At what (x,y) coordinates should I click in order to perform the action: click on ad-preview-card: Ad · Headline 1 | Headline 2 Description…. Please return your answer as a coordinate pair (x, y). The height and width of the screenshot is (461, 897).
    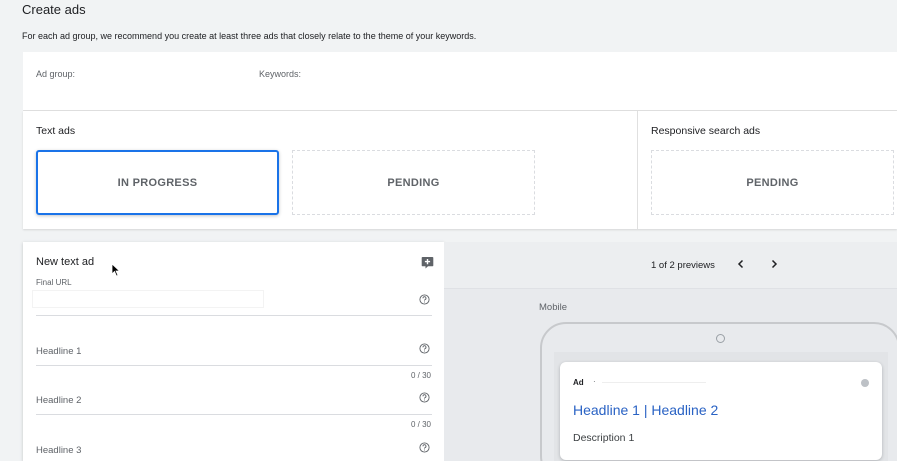
    Looking at the image, I should click on (721, 411).